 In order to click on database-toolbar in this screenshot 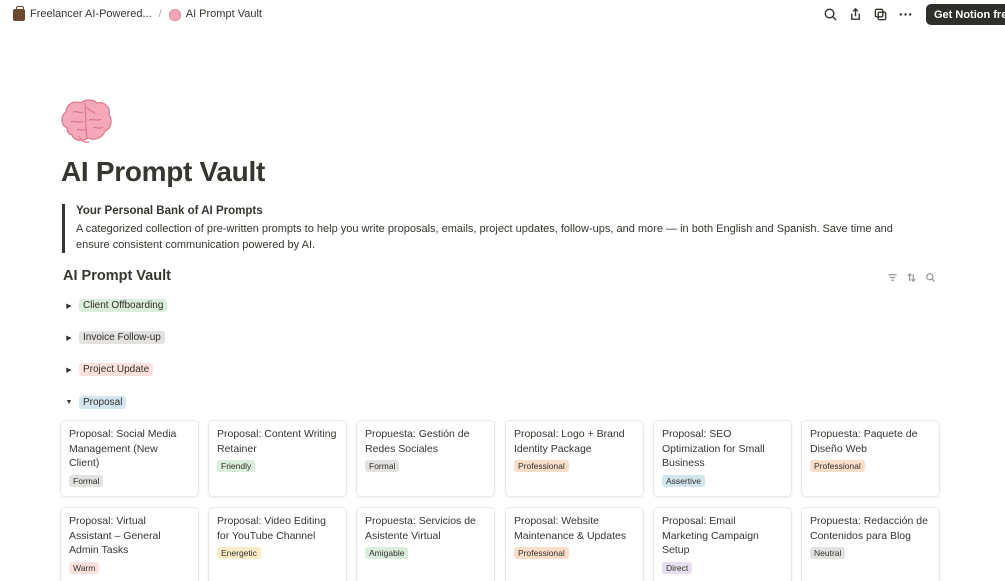, I will do `click(911, 277)`.